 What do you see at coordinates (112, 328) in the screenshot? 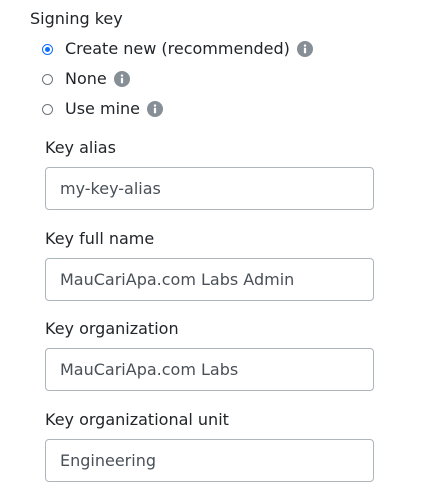
I see `key-organization-label: Key organization` at bounding box center [112, 328].